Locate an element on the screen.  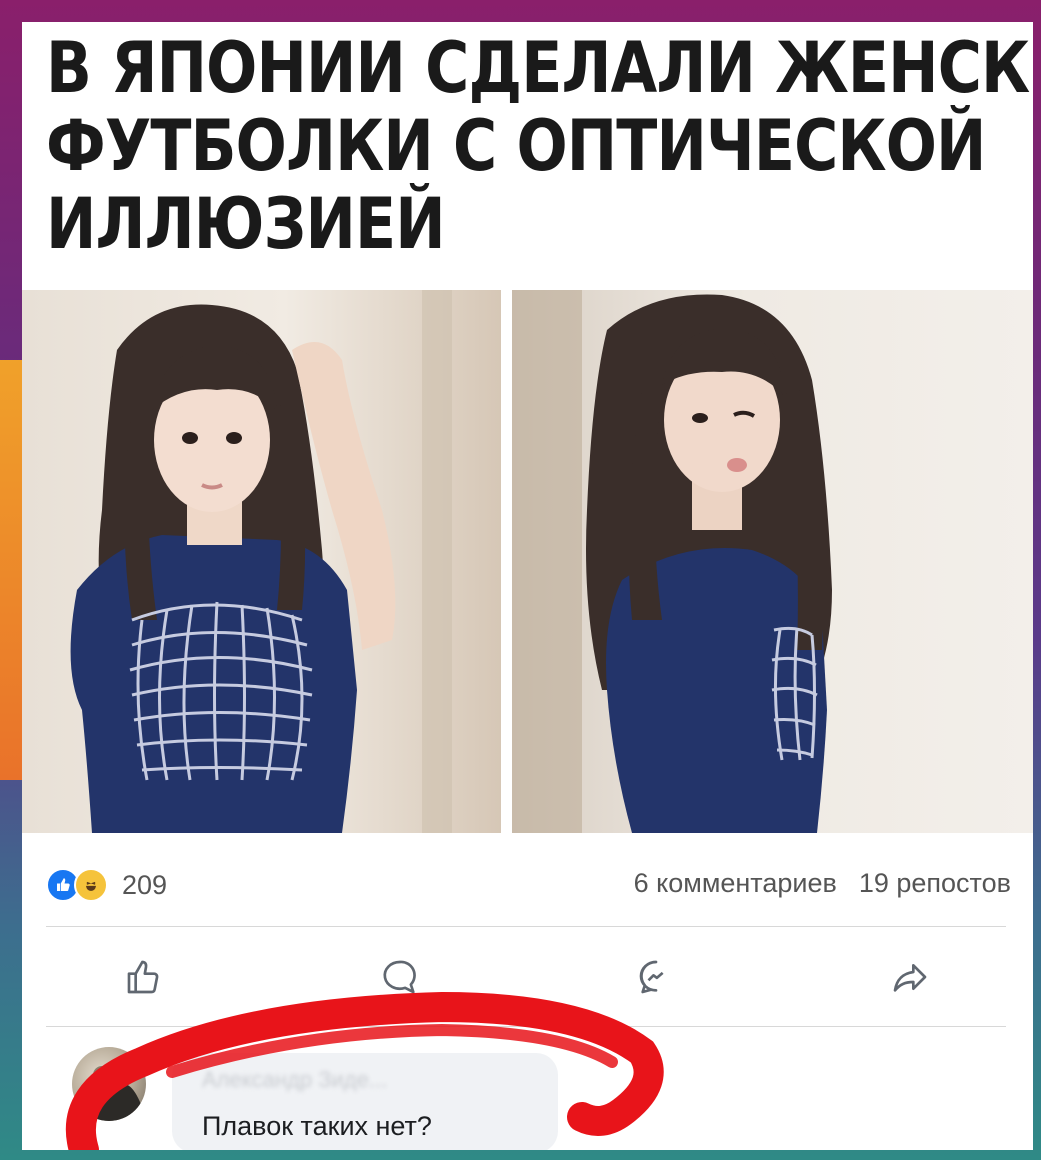
photo-right-illustration is located at coordinates (672, 561).